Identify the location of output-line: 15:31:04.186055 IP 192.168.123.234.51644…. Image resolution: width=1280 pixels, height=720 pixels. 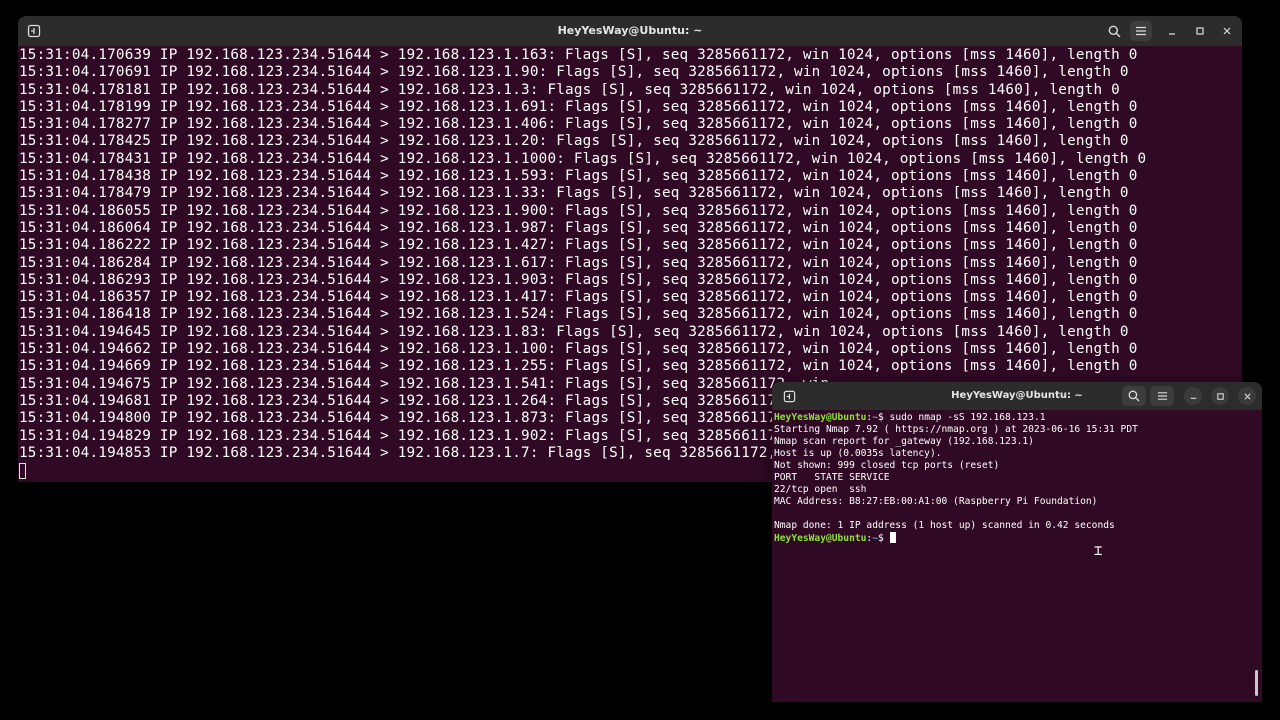
(578, 210).